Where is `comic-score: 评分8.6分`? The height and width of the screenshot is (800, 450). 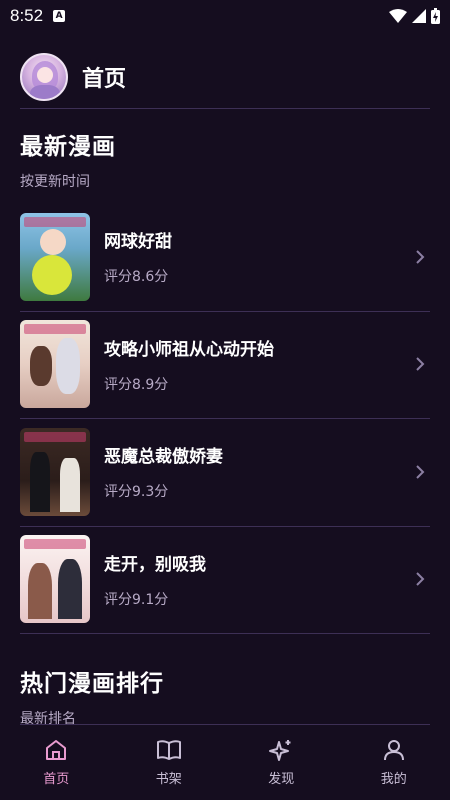
comic-score: 评分8.6分 is located at coordinates (136, 277).